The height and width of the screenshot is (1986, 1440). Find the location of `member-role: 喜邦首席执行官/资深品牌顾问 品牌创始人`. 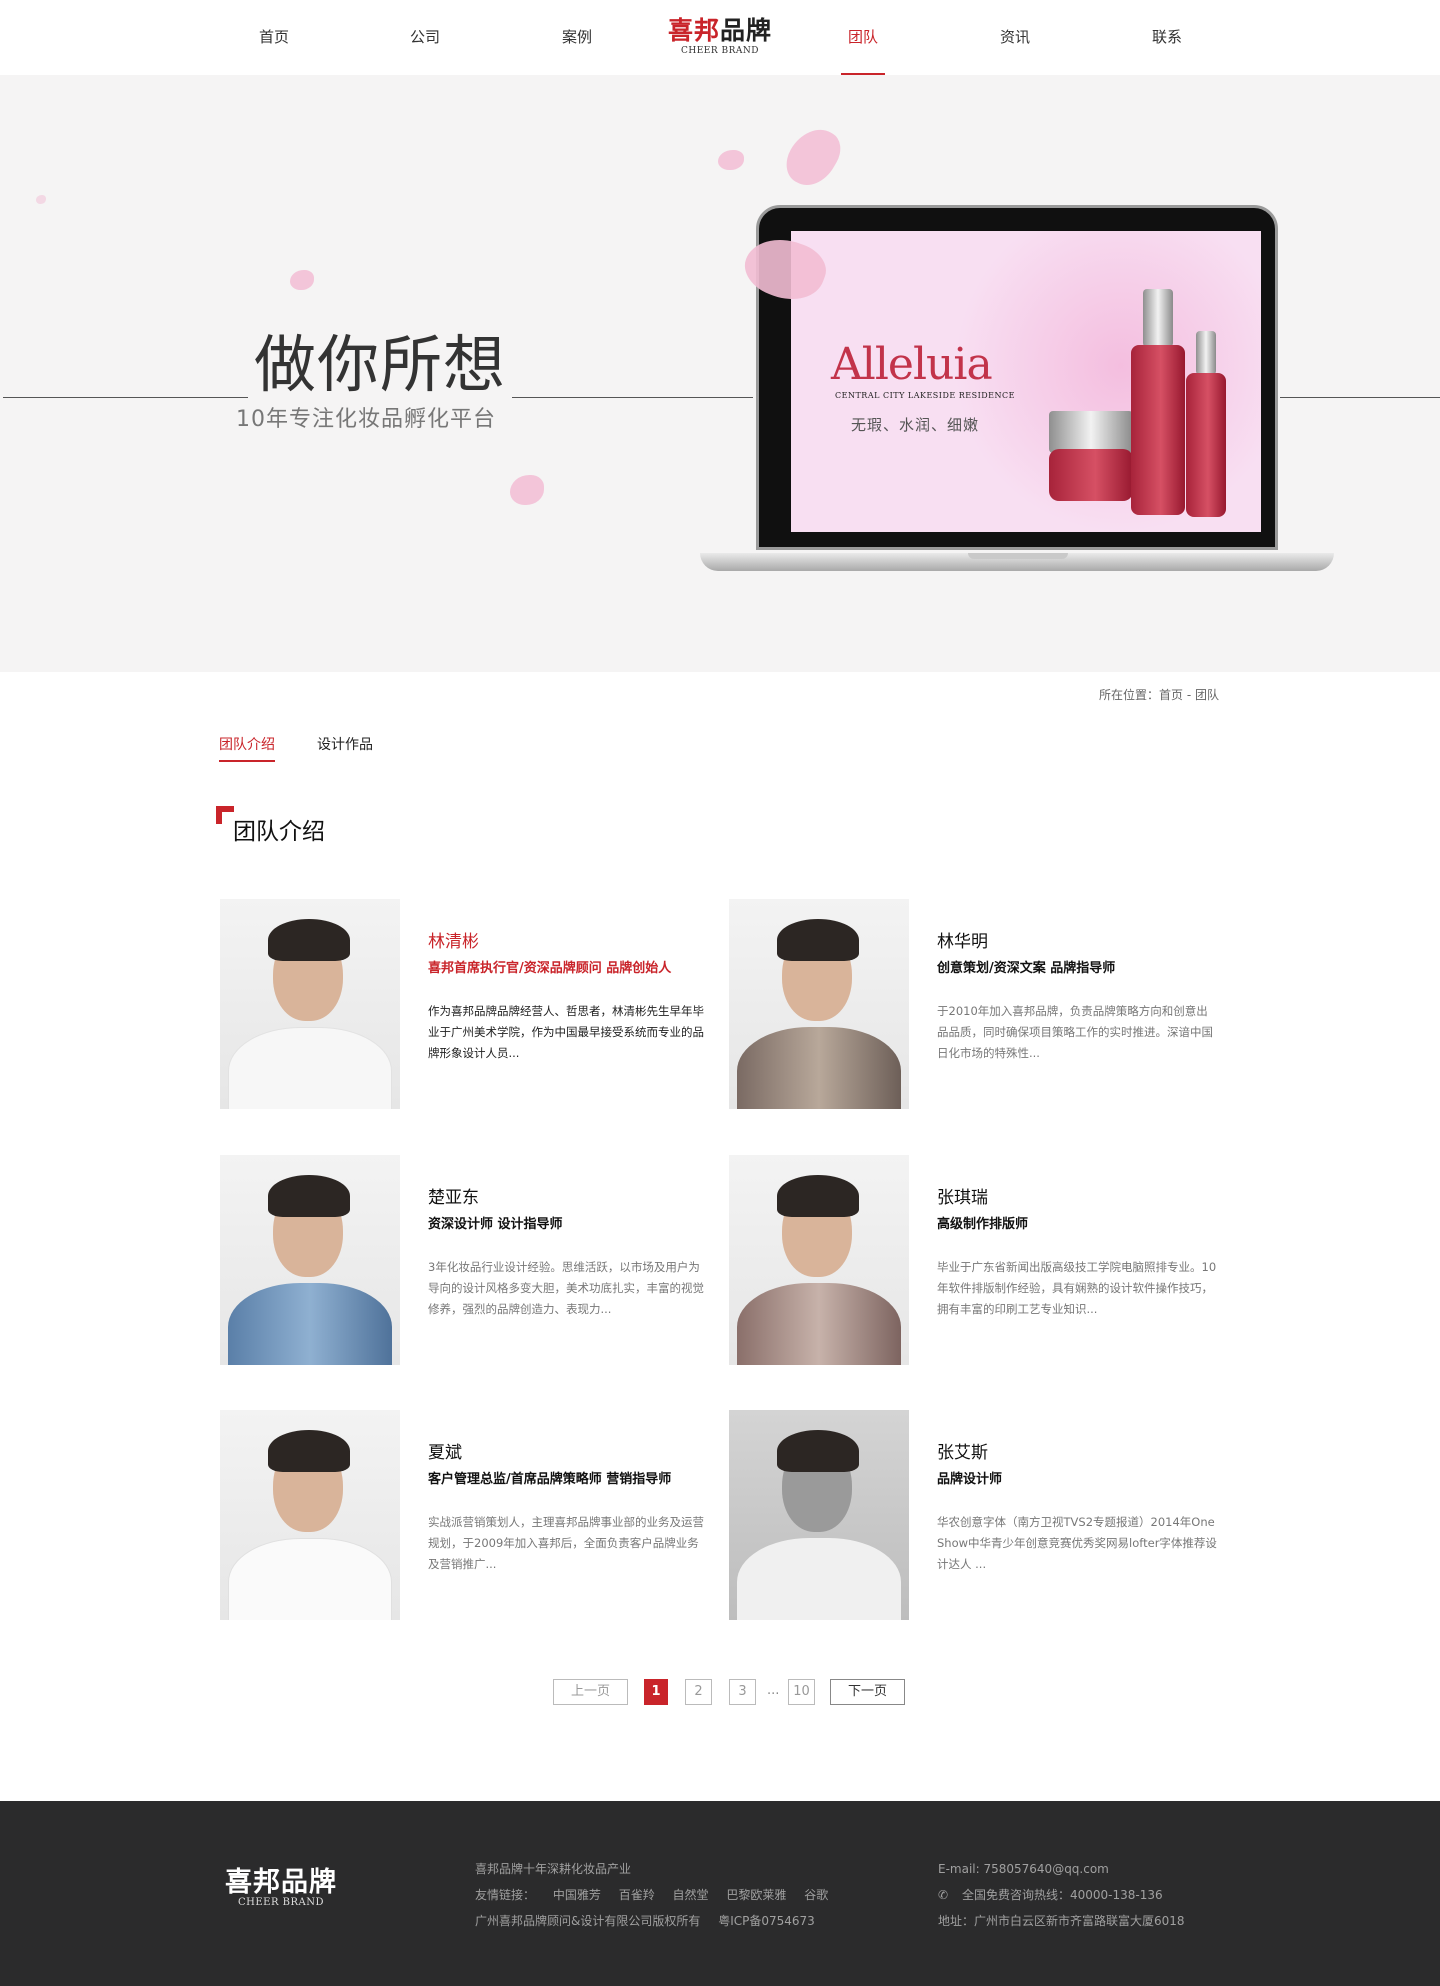

member-role: 喜邦首席执行官/资深品牌顾问 品牌创始人 is located at coordinates (550, 968).